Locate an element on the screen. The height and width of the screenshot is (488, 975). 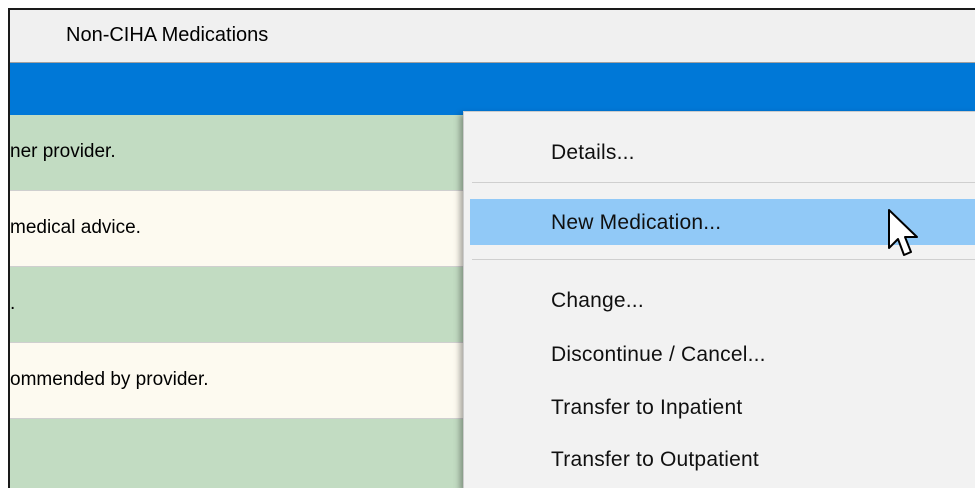
row-comment-text: . is located at coordinates (13, 303).